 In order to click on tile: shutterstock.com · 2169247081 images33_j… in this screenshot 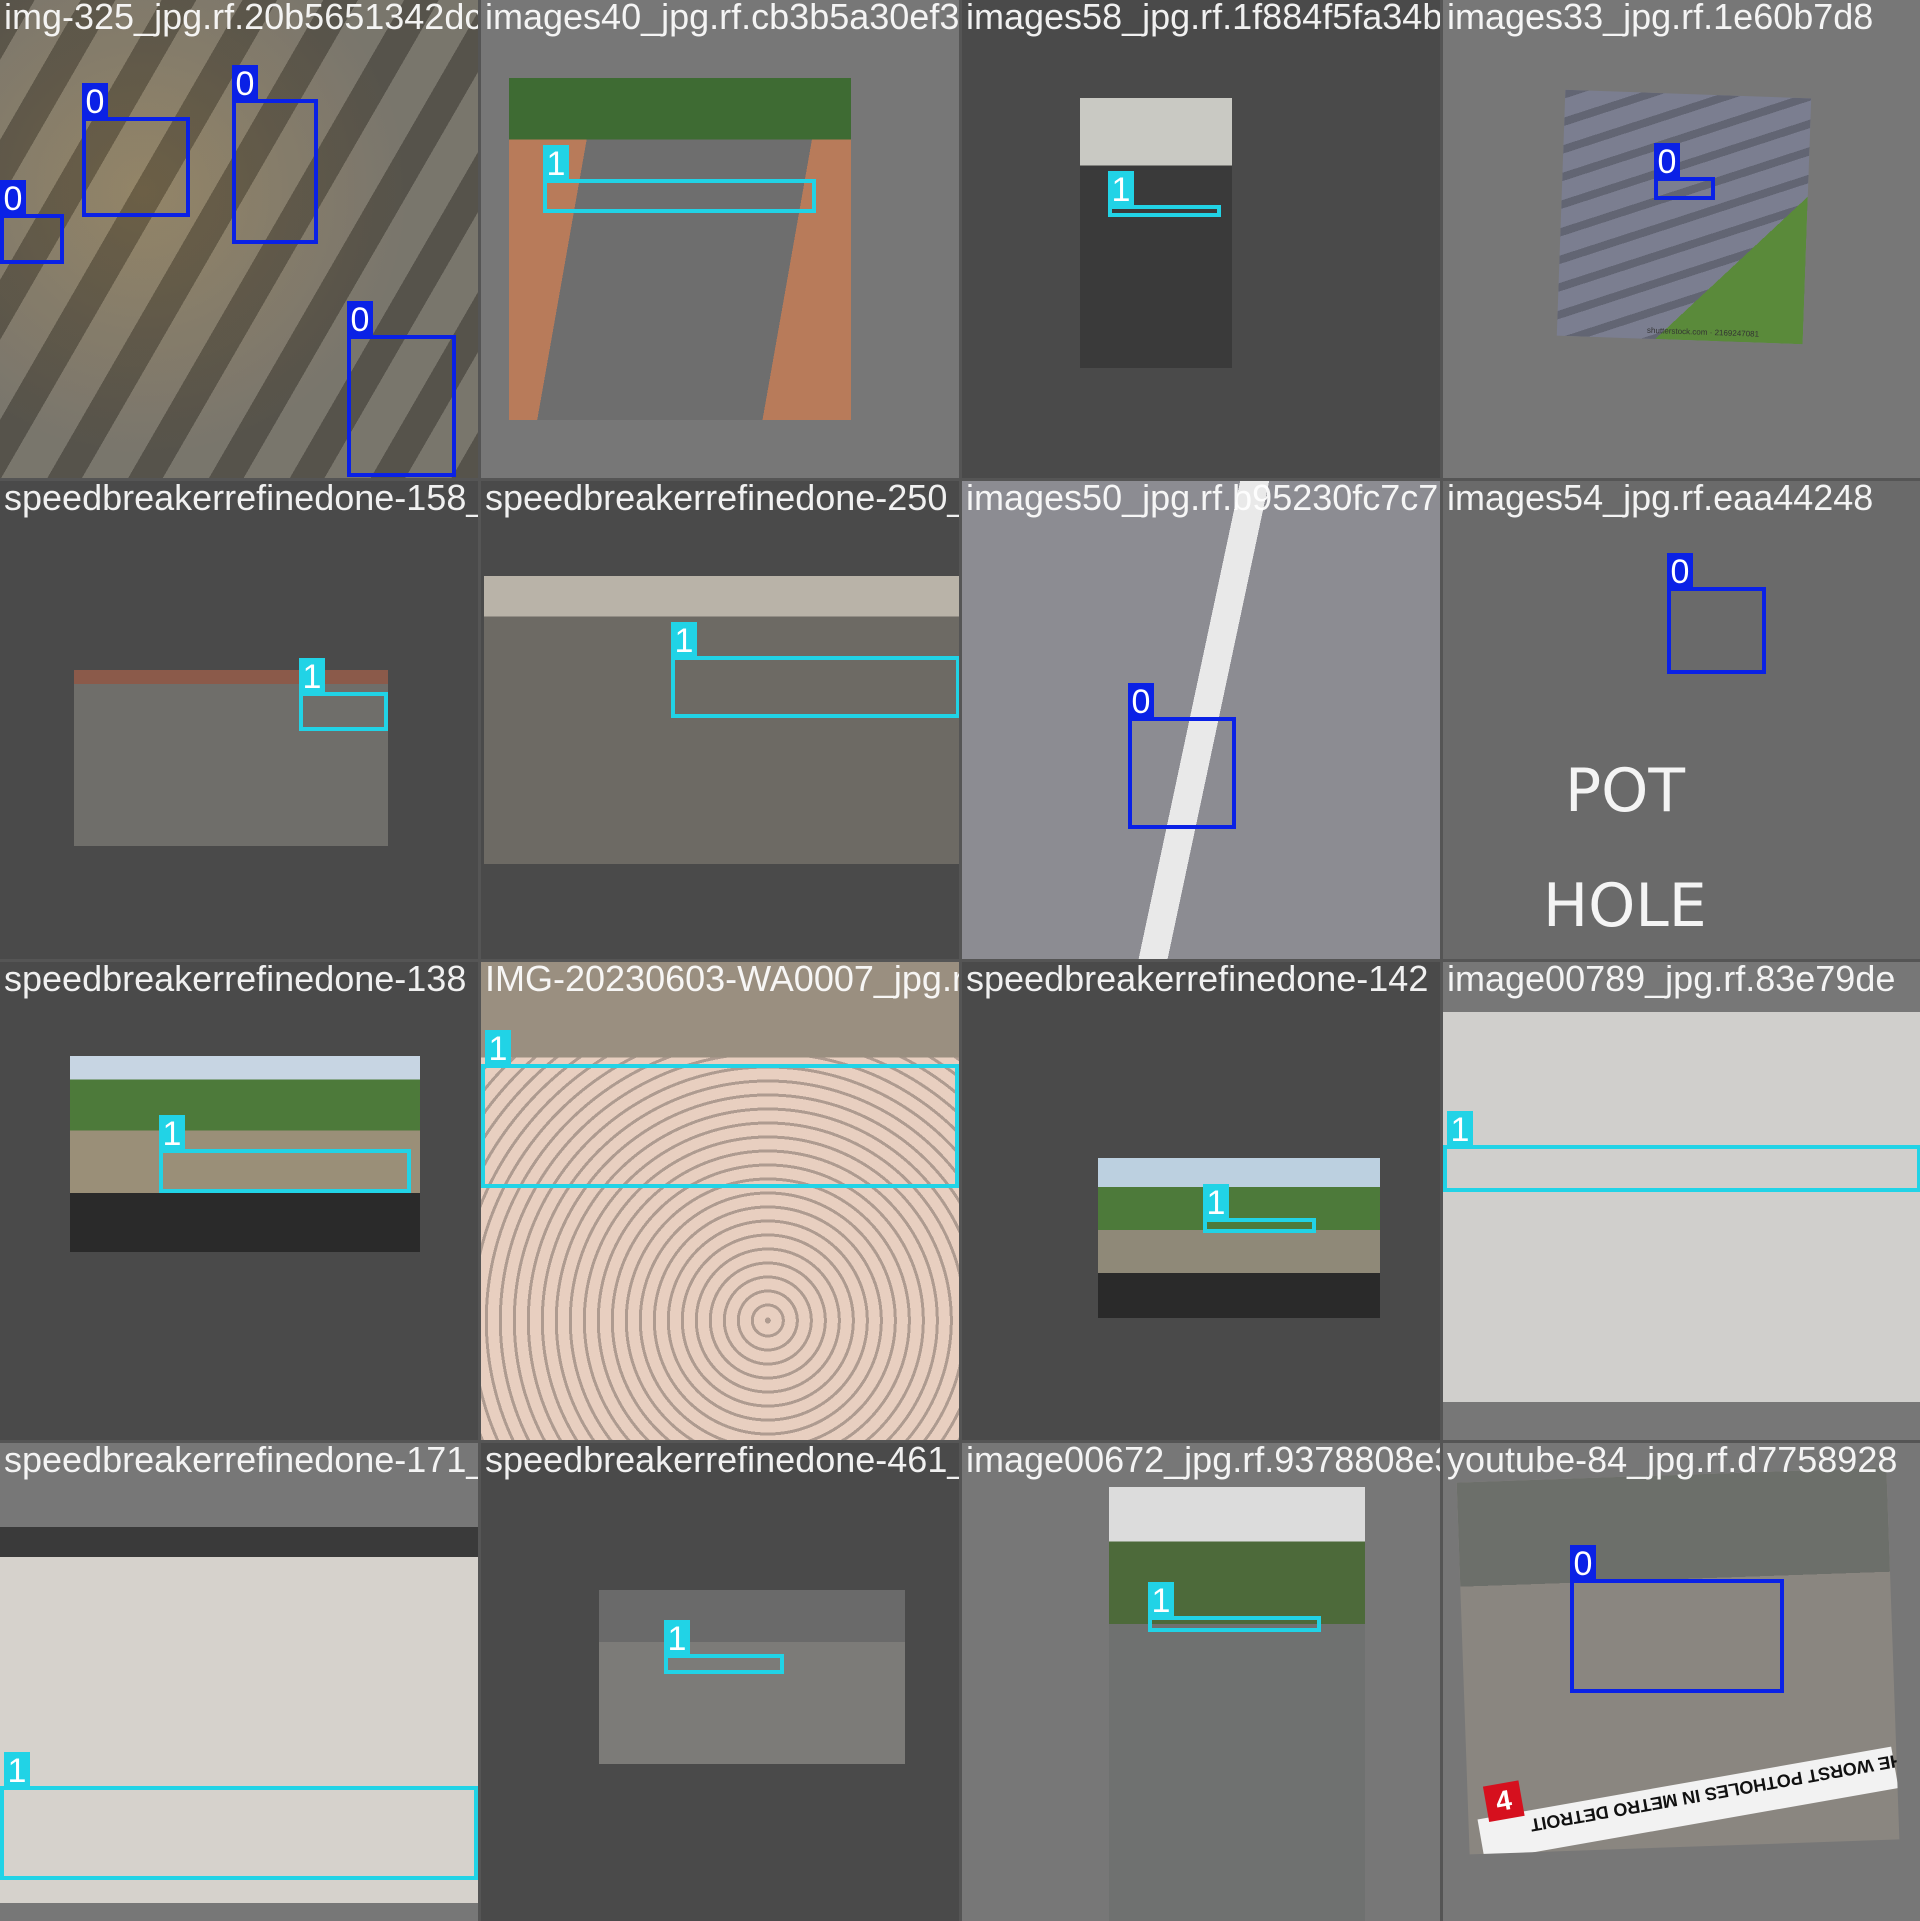, I will do `click(1681, 239)`.